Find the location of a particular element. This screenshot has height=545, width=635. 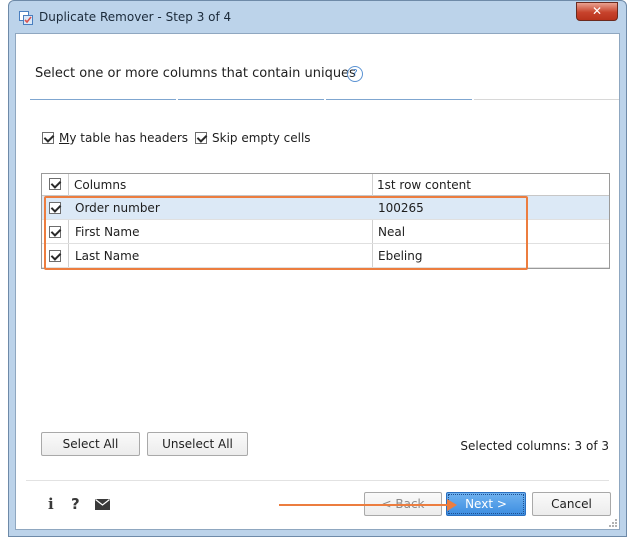

help-icon: ? is located at coordinates (75, 504).